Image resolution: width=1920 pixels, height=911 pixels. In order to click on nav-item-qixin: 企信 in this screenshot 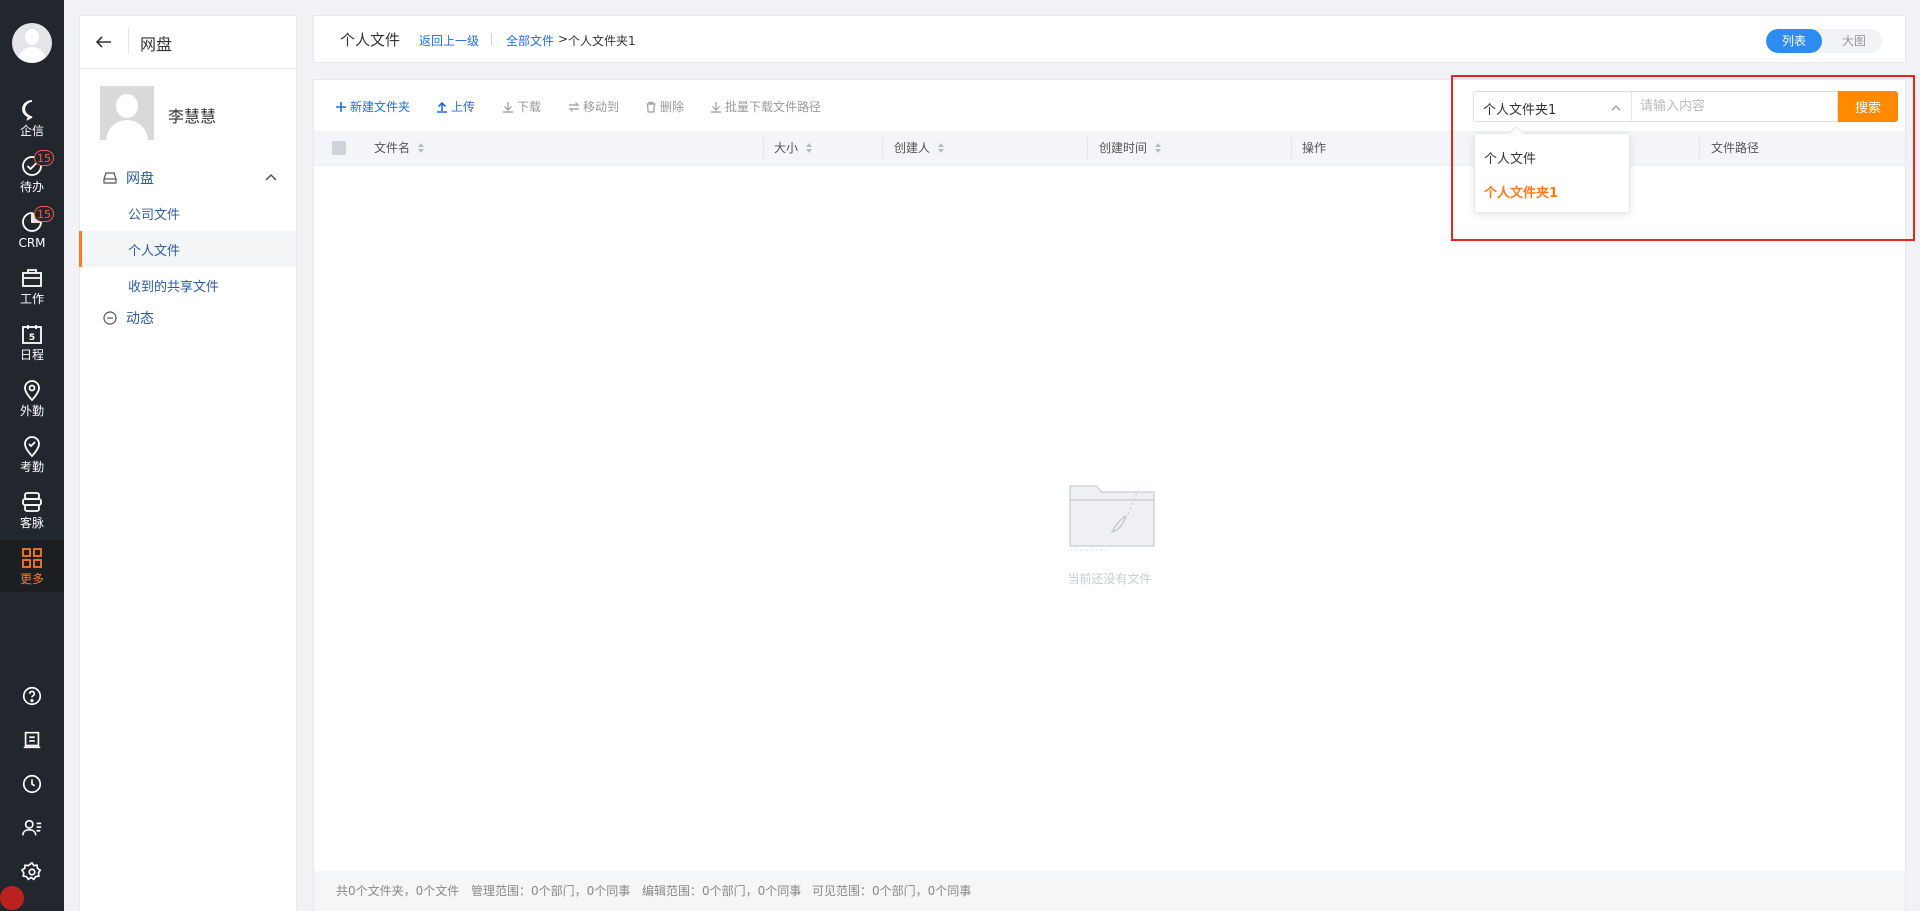, I will do `click(32, 124)`.